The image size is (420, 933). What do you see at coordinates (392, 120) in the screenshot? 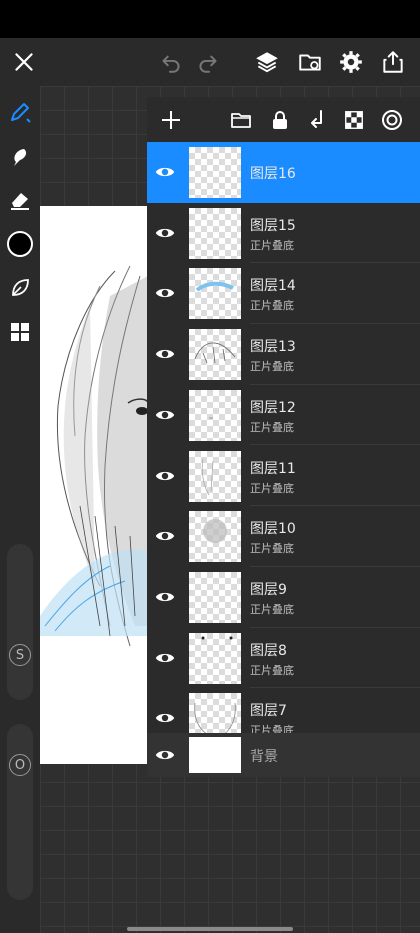
I see `reference-icon` at bounding box center [392, 120].